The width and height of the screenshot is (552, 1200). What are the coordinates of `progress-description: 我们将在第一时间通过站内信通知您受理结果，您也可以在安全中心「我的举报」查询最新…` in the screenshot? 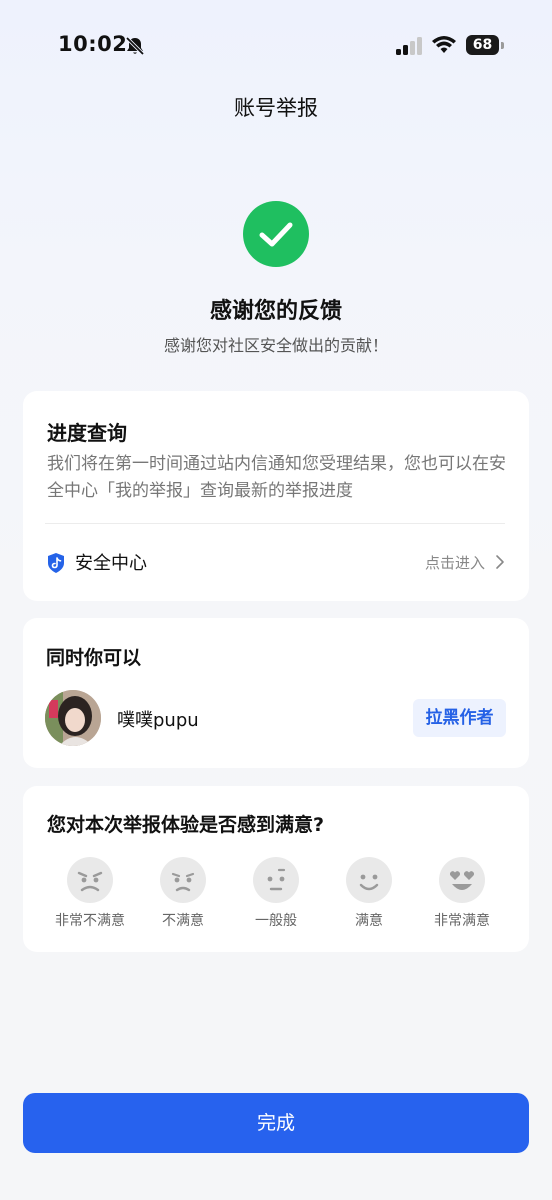 It's located at (276, 477).